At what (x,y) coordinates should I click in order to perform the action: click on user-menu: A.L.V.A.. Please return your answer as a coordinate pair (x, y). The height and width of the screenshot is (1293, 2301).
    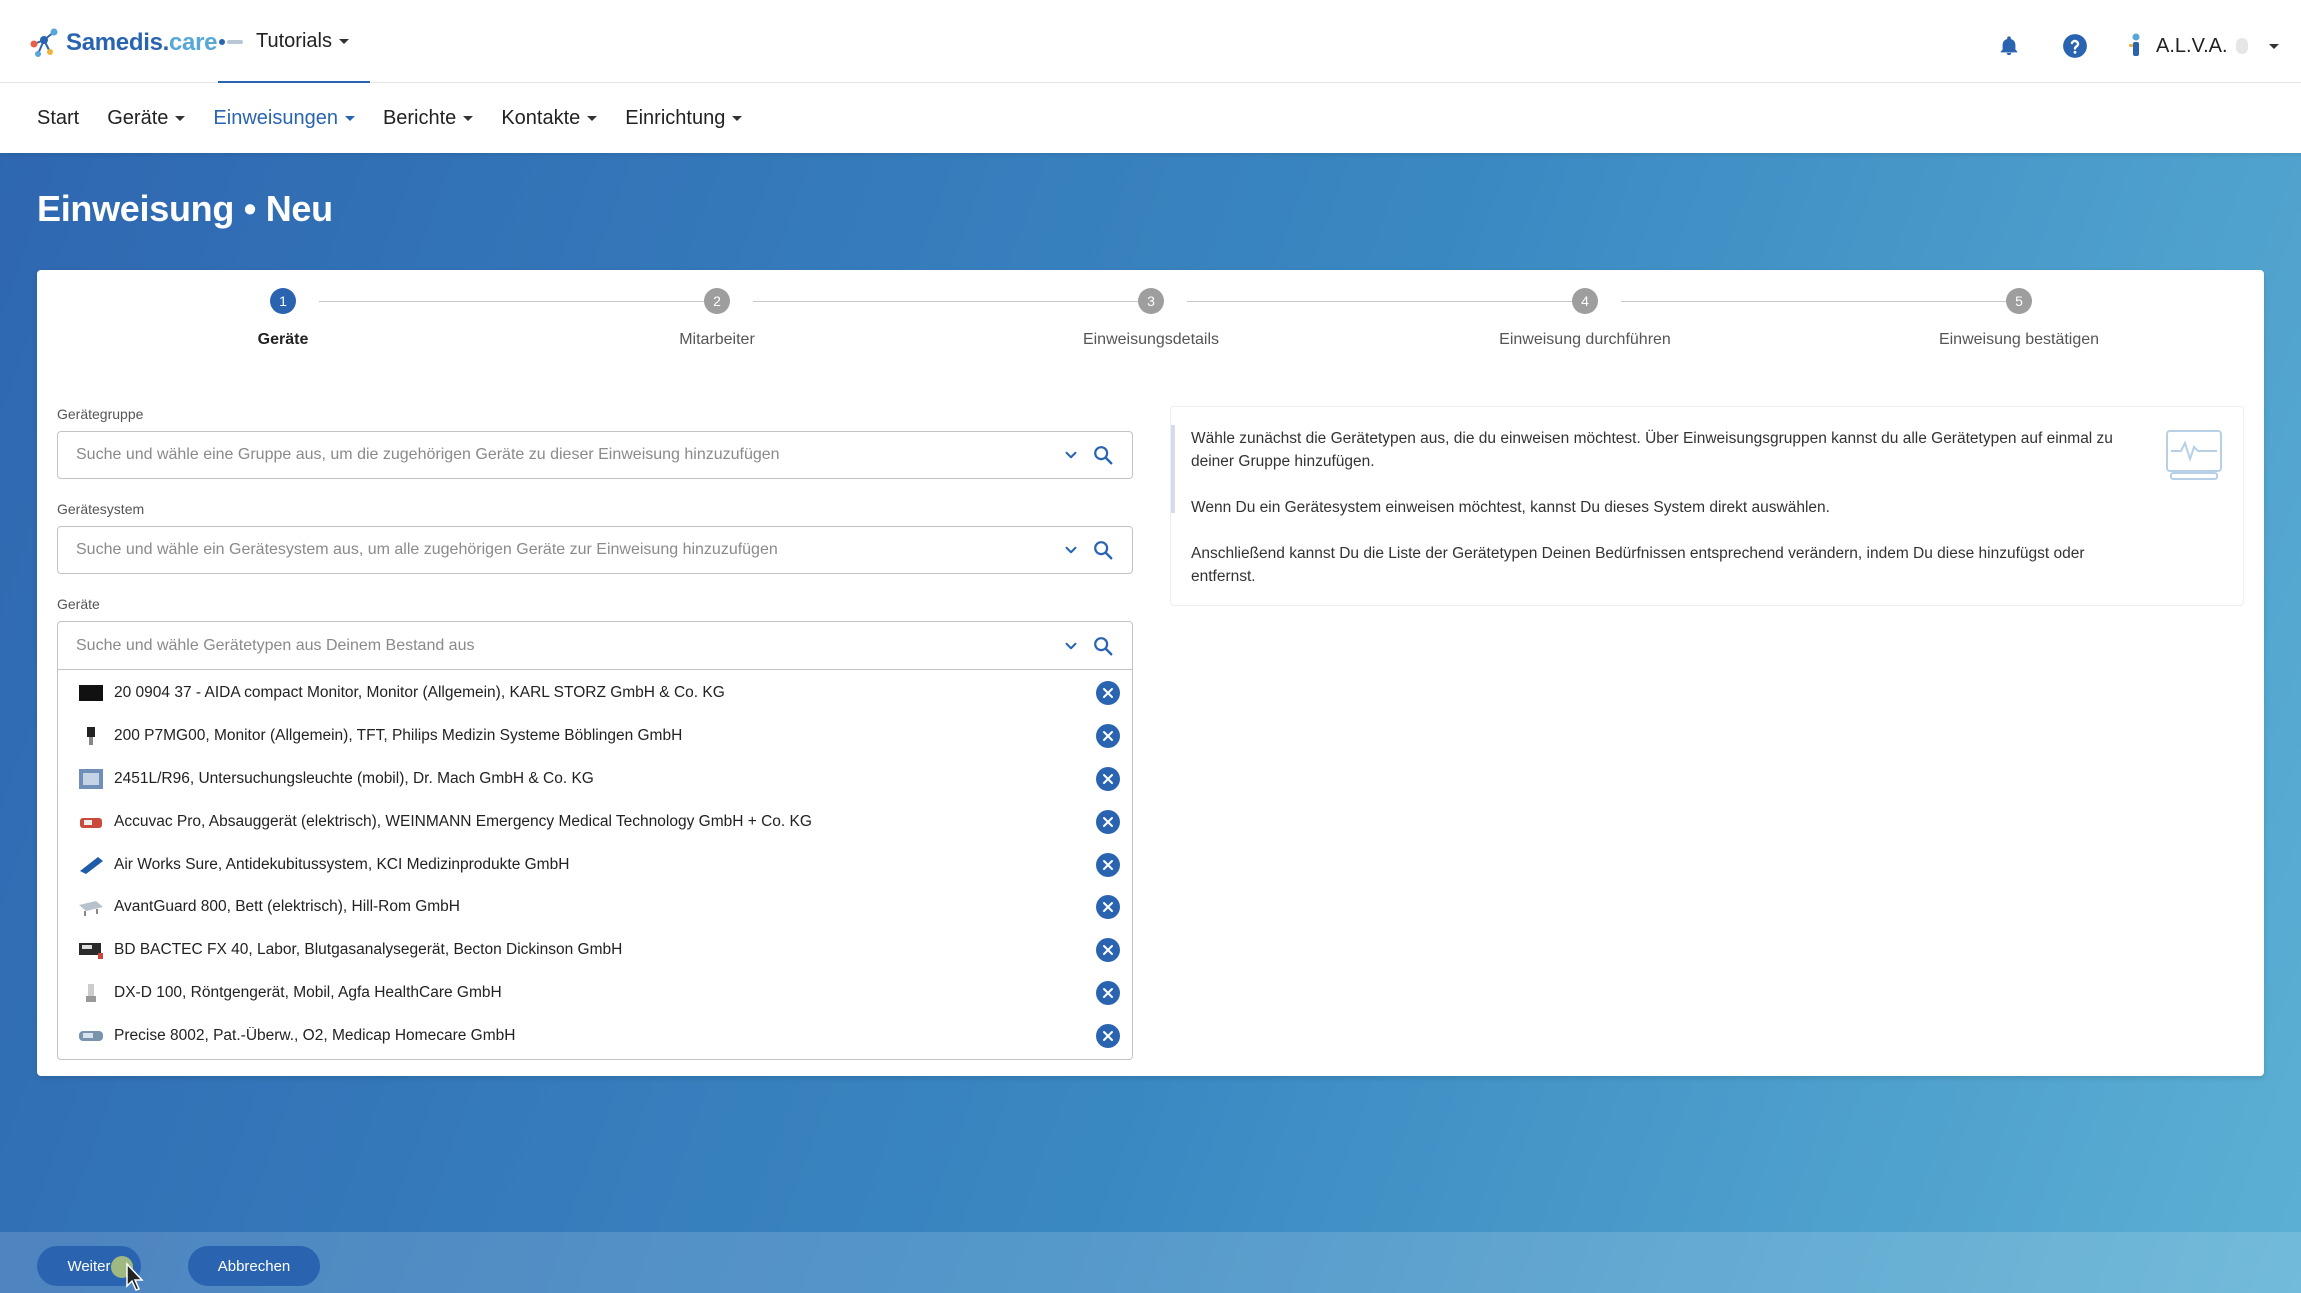
    Looking at the image, I should click on (2202, 46).